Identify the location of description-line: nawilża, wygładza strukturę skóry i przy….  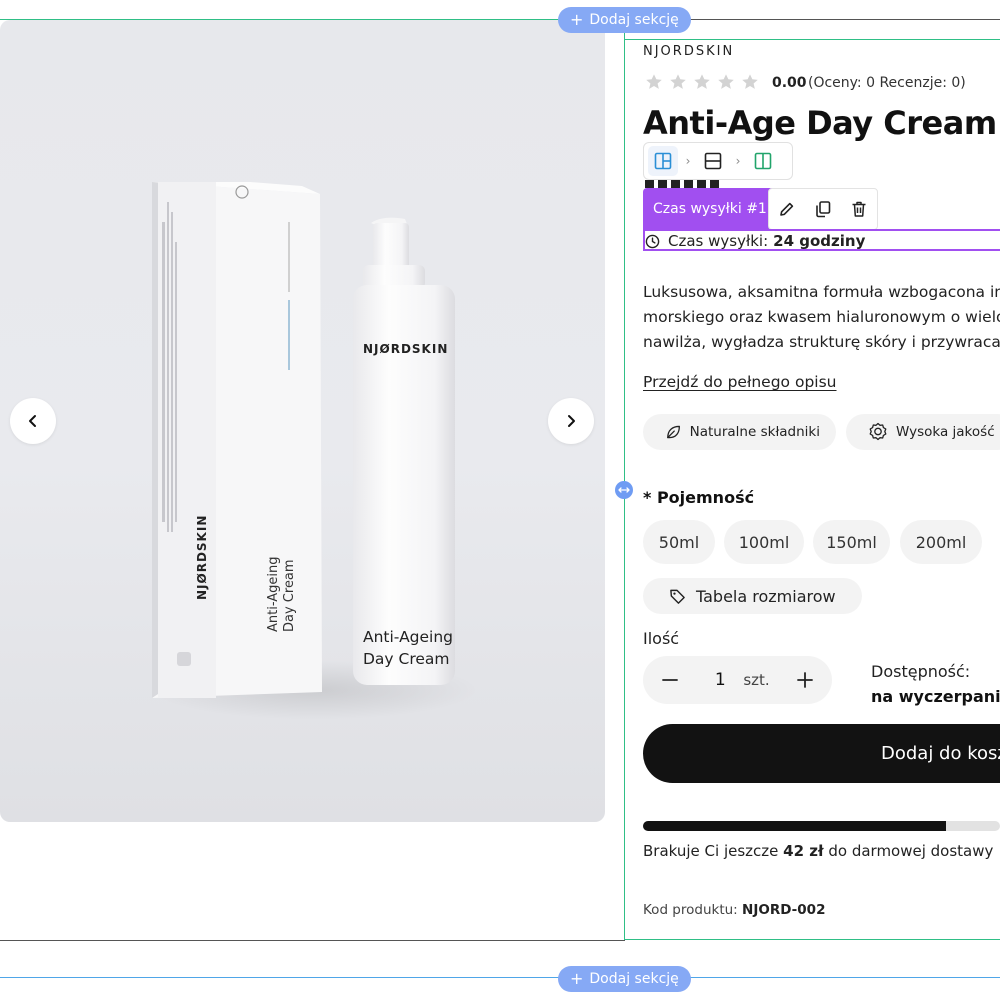
(821, 342).